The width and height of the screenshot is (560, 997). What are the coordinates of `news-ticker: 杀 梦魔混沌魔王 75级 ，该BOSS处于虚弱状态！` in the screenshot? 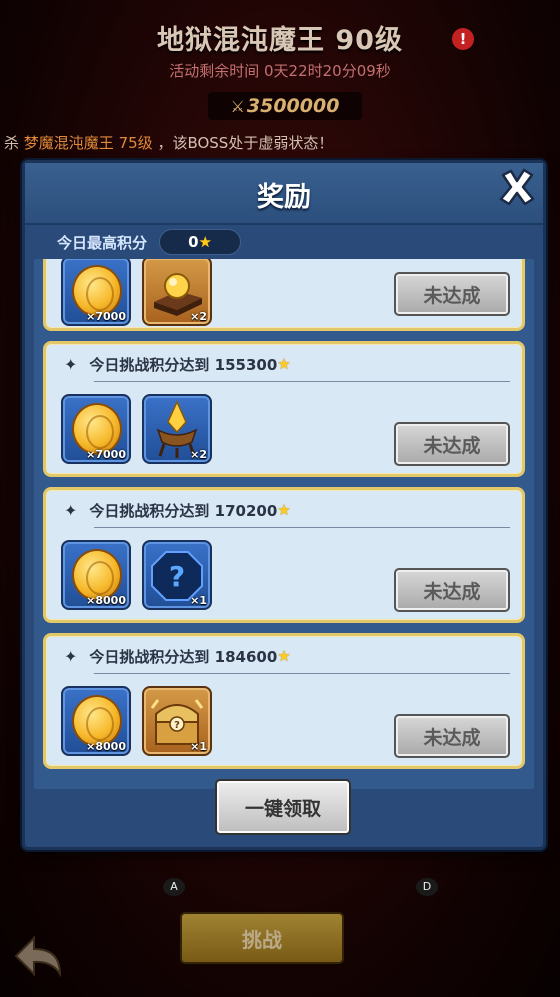 It's located at (280, 142).